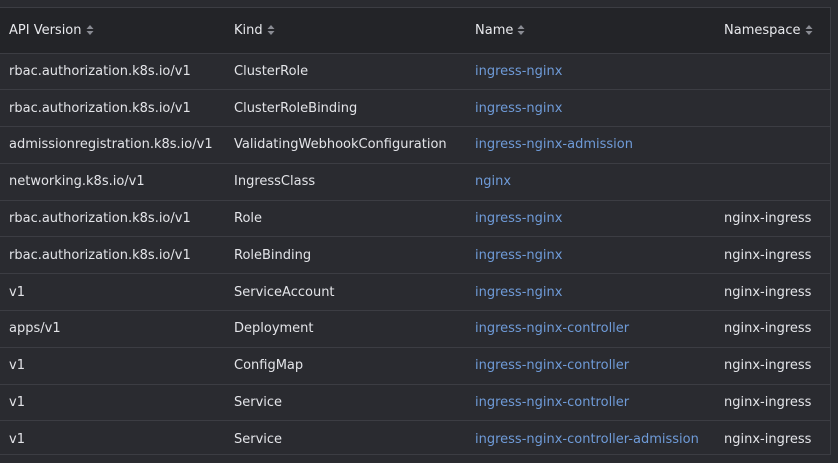  Describe the element at coordinates (345, 31) in the screenshot. I see `column-header-kind: Kind` at that location.